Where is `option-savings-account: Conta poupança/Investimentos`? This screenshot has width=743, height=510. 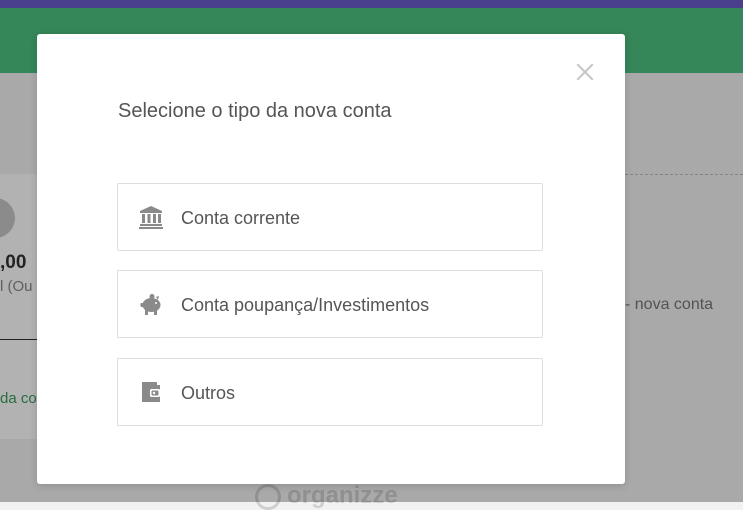 option-savings-account: Conta poupança/Investimentos is located at coordinates (330, 304).